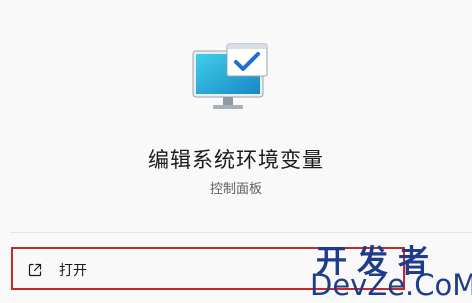 This screenshot has height=303, width=472. What do you see at coordinates (73, 271) in the screenshot?
I see `open-label: 打开` at bounding box center [73, 271].